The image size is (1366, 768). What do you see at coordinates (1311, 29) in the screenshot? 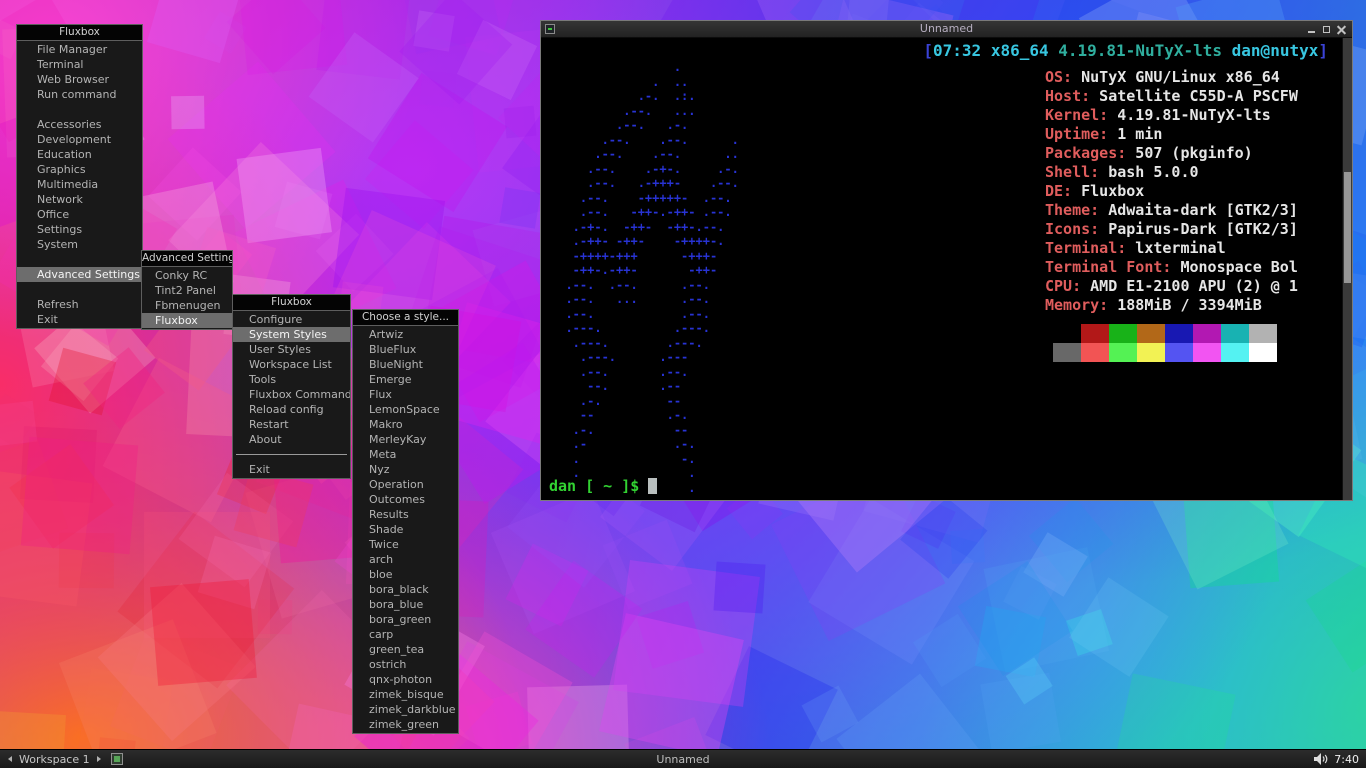
I see `minimize-icon` at bounding box center [1311, 29].